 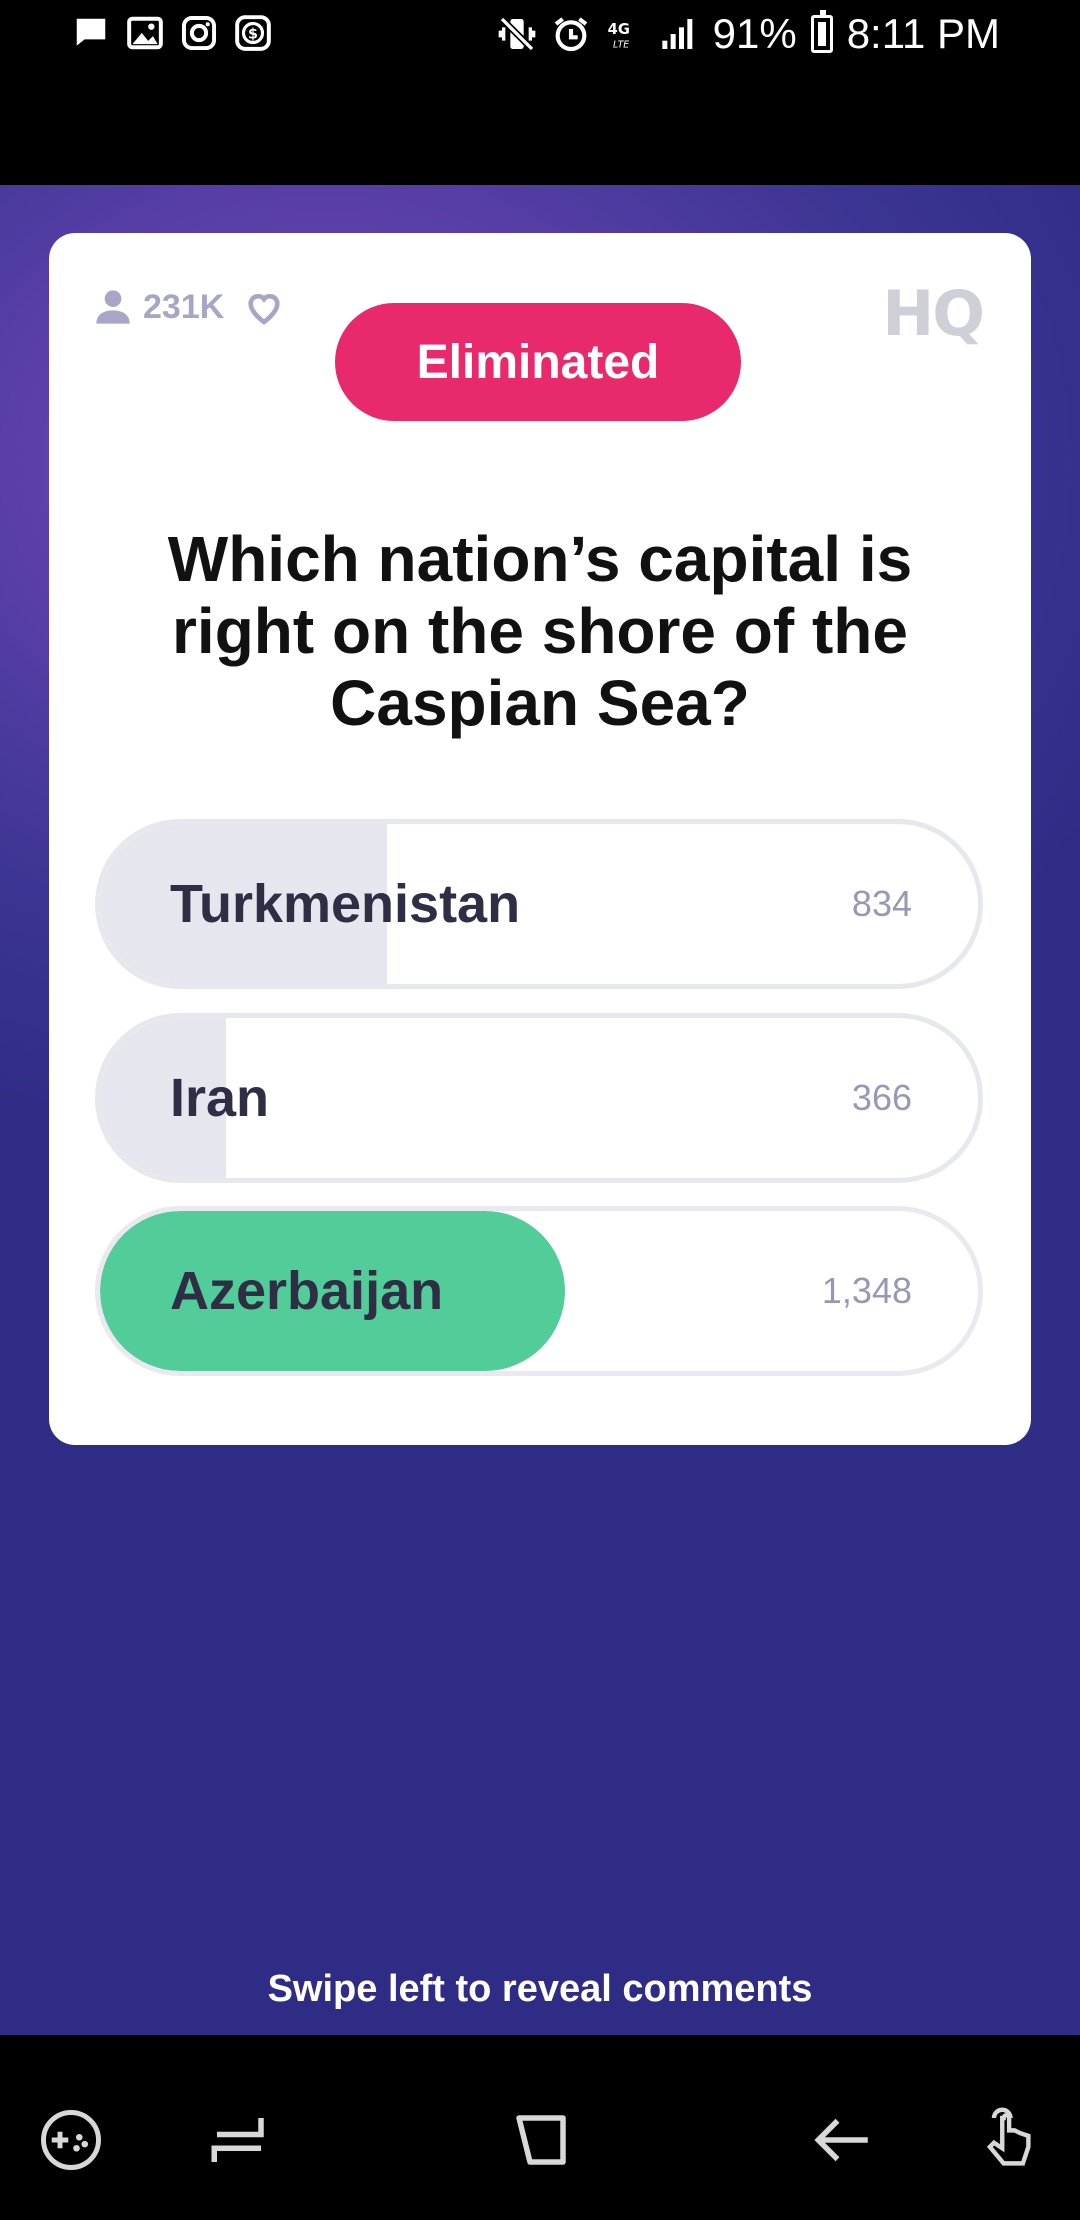 I want to click on eliminated-badge: Eliminated, so click(x=538, y=362).